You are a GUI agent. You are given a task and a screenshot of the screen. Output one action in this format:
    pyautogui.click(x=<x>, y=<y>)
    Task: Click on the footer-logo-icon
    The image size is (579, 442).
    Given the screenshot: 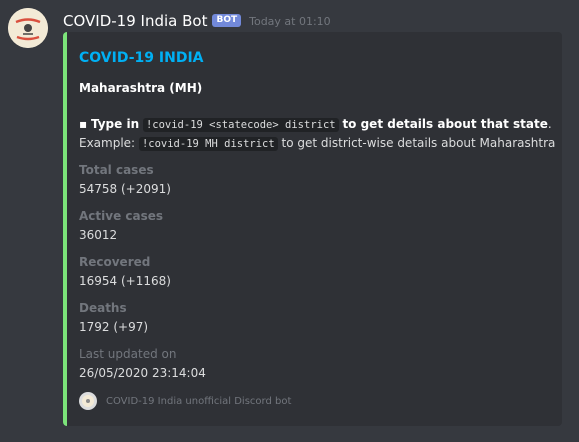 What is the action you would take?
    pyautogui.click(x=88, y=401)
    